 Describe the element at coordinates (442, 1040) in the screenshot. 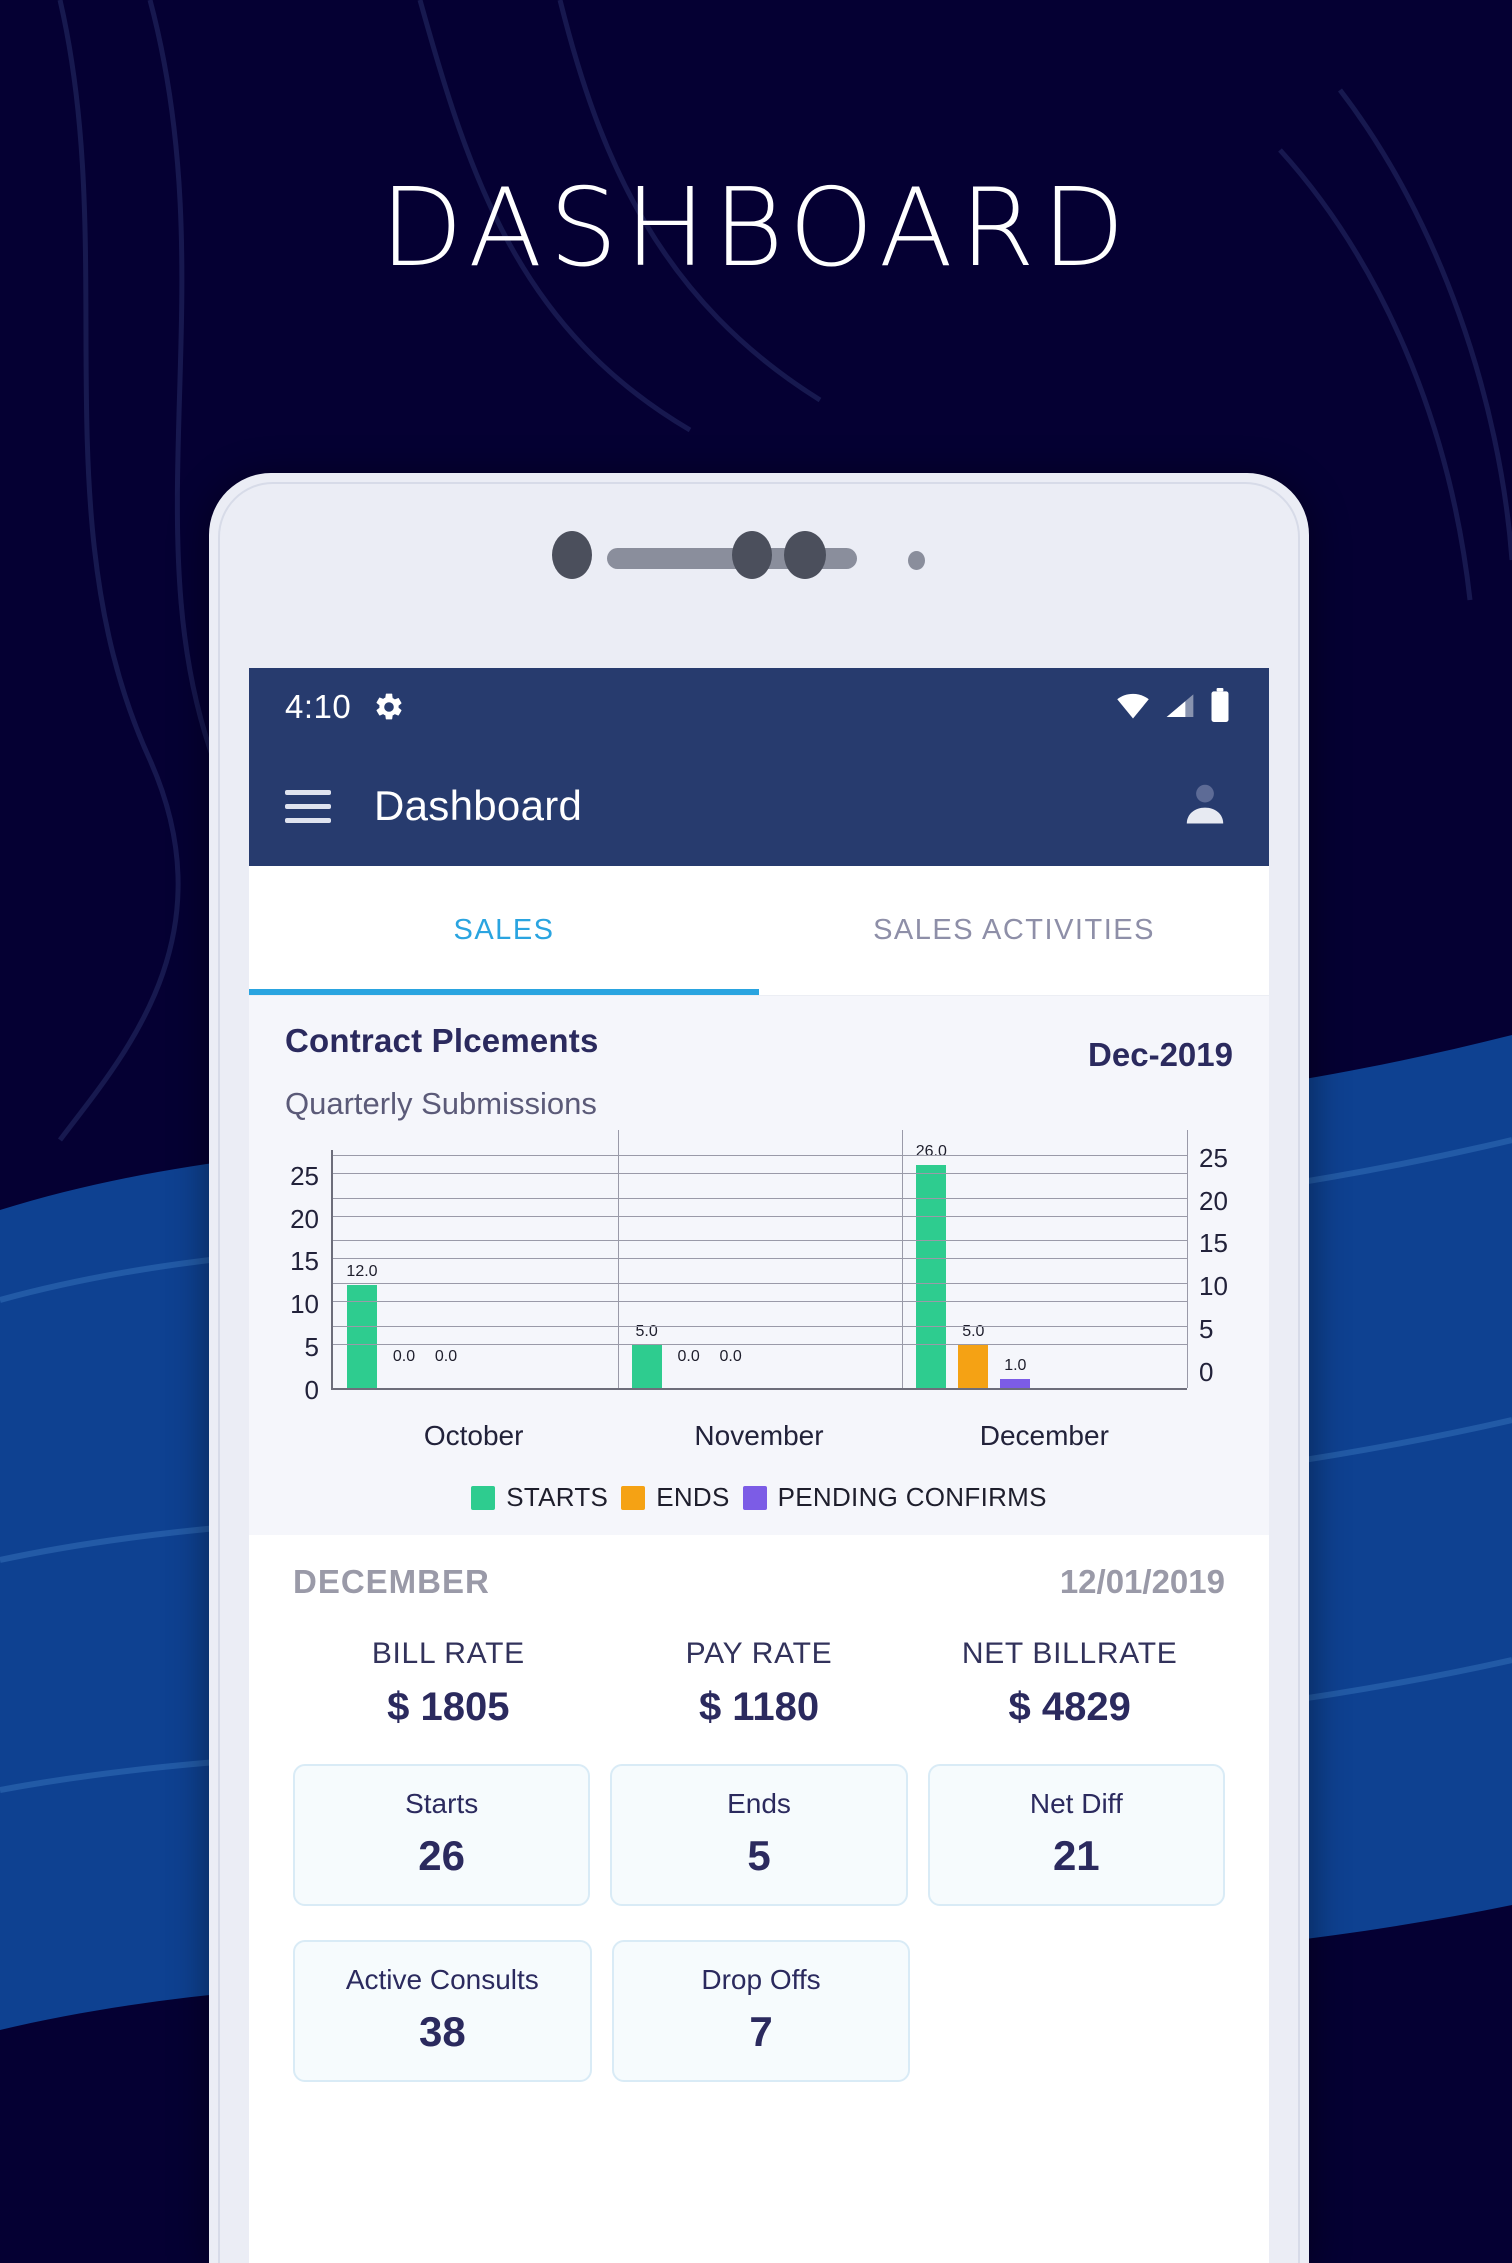

I see `chart-title: Contract Plcements` at that location.